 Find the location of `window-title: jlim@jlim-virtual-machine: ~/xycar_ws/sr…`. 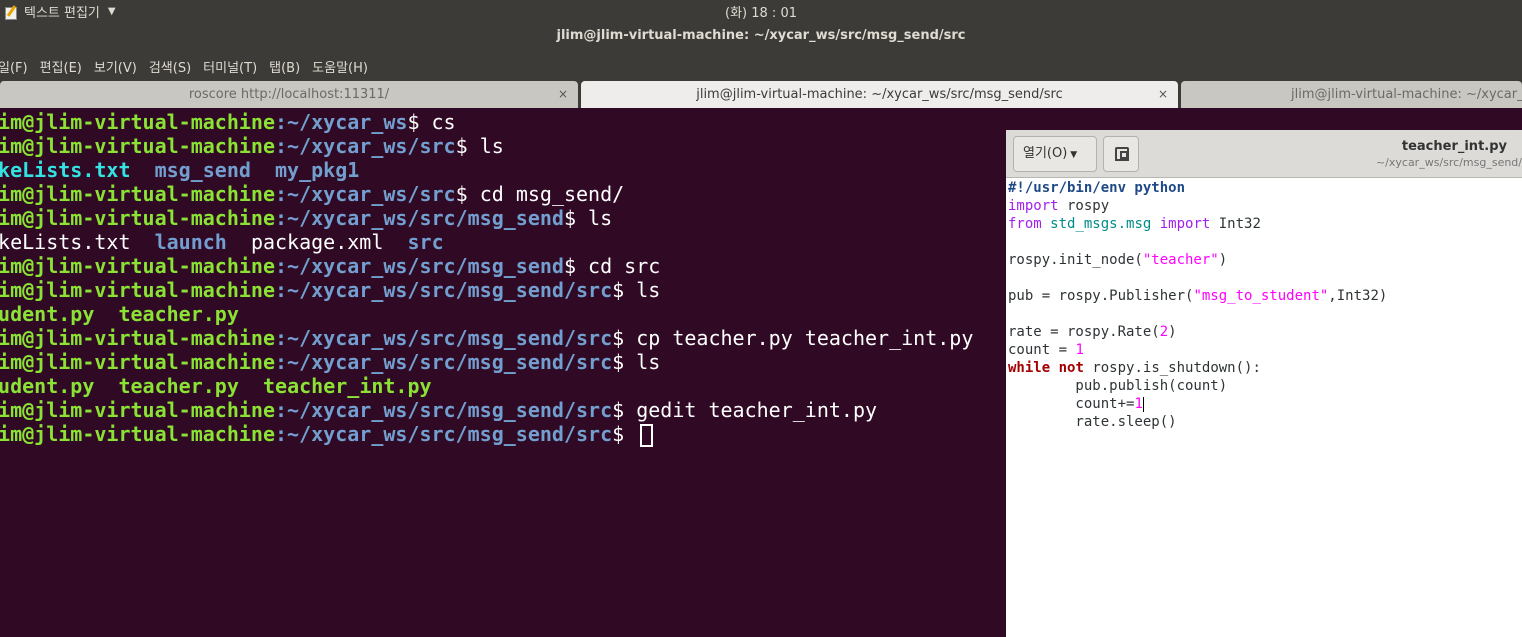

window-title: jlim@jlim-virtual-machine: ~/xycar_ws/sr… is located at coordinates (761, 35).